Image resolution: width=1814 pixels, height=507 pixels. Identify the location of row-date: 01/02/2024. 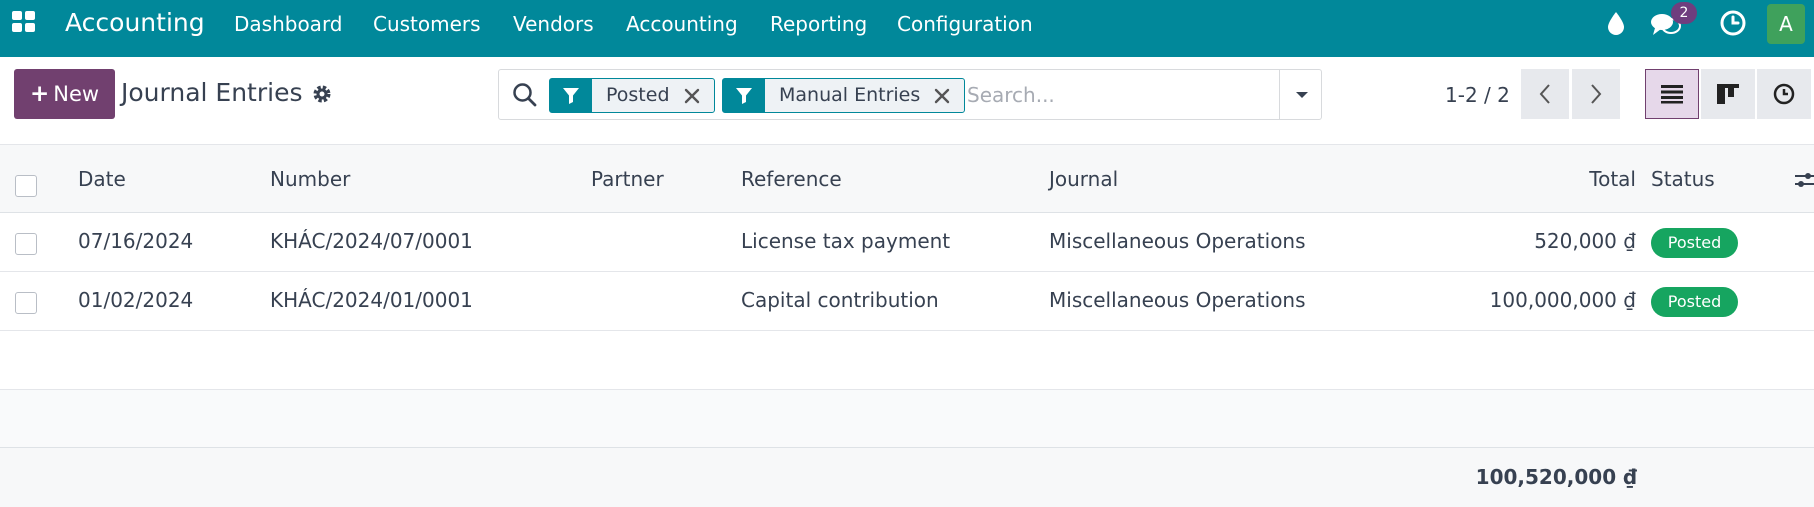
(136, 300).